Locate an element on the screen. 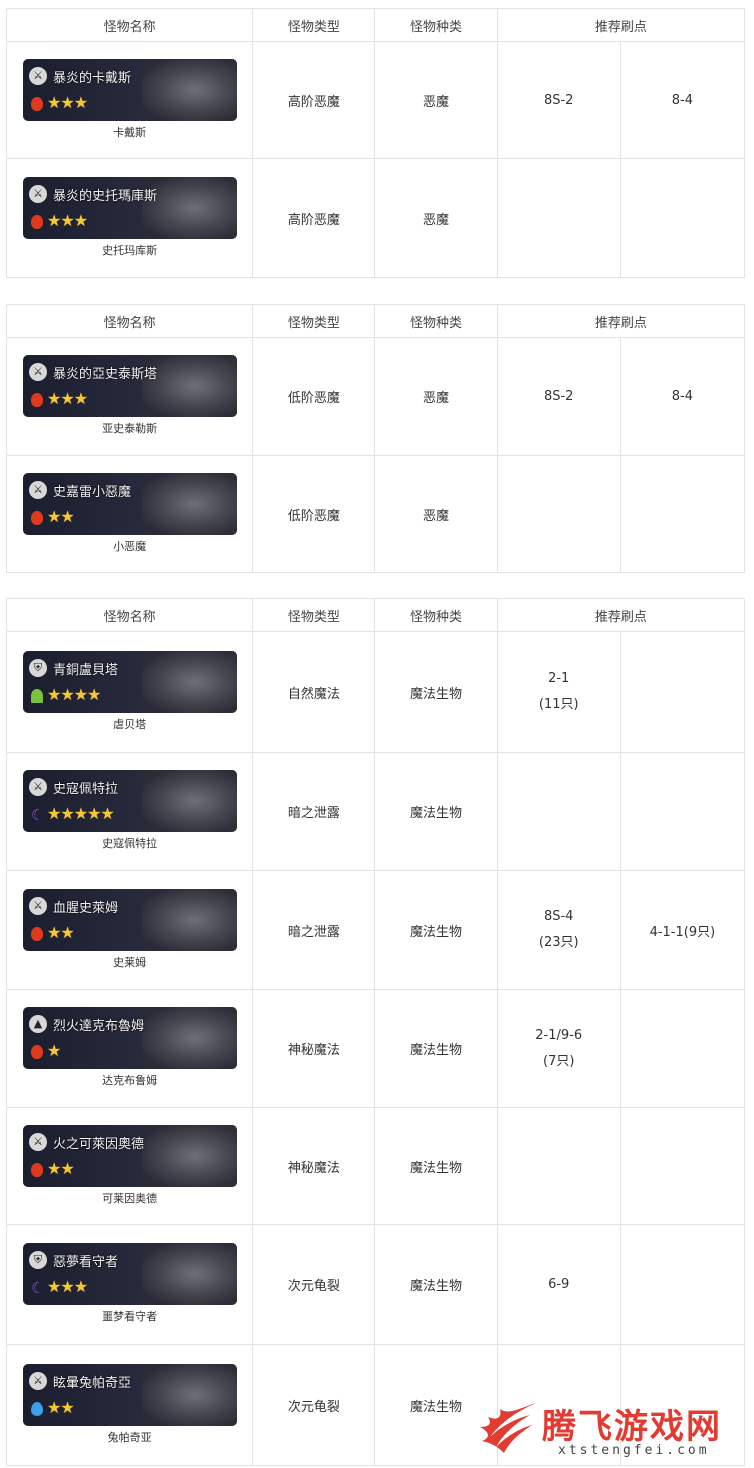  star-rating: ★★ is located at coordinates (61, 1407).